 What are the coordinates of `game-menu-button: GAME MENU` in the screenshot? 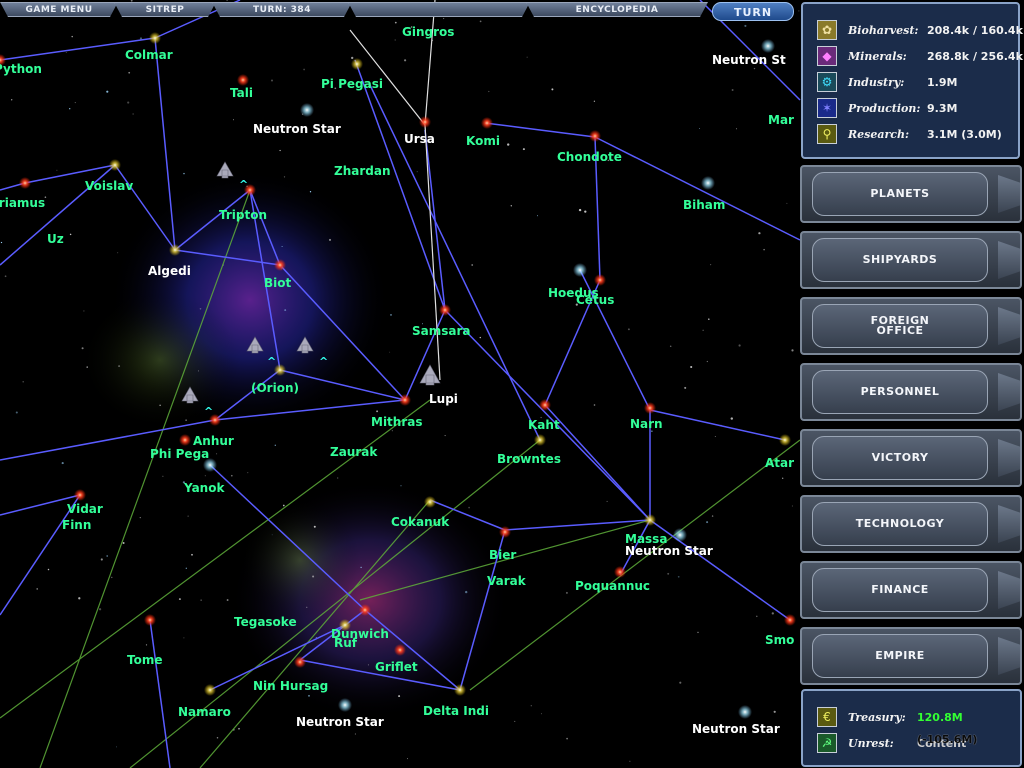 It's located at (59, 9).